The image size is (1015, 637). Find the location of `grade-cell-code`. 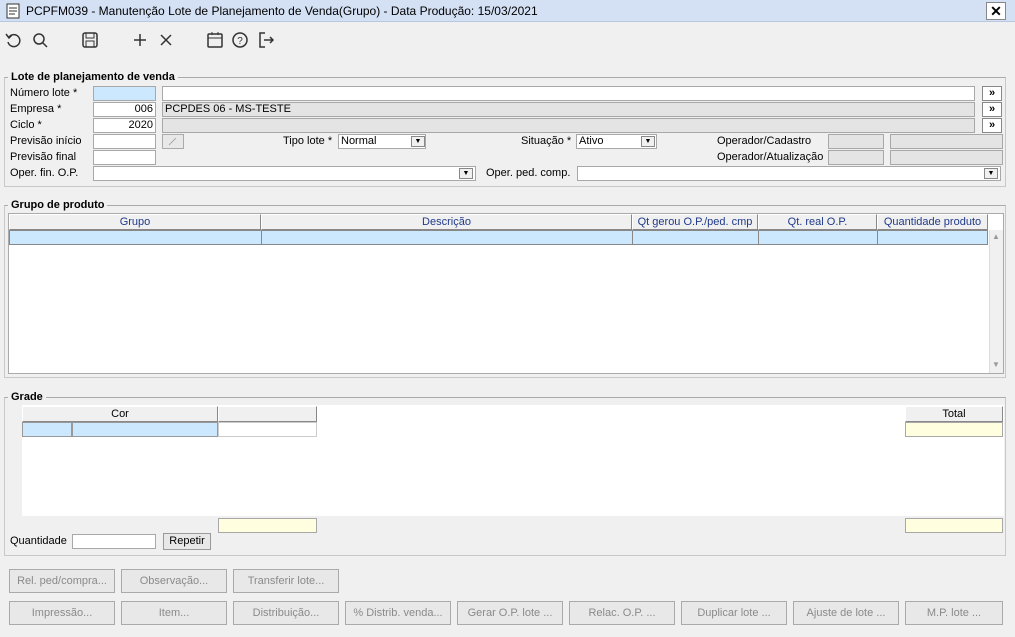

grade-cell-code is located at coordinates (47, 429).